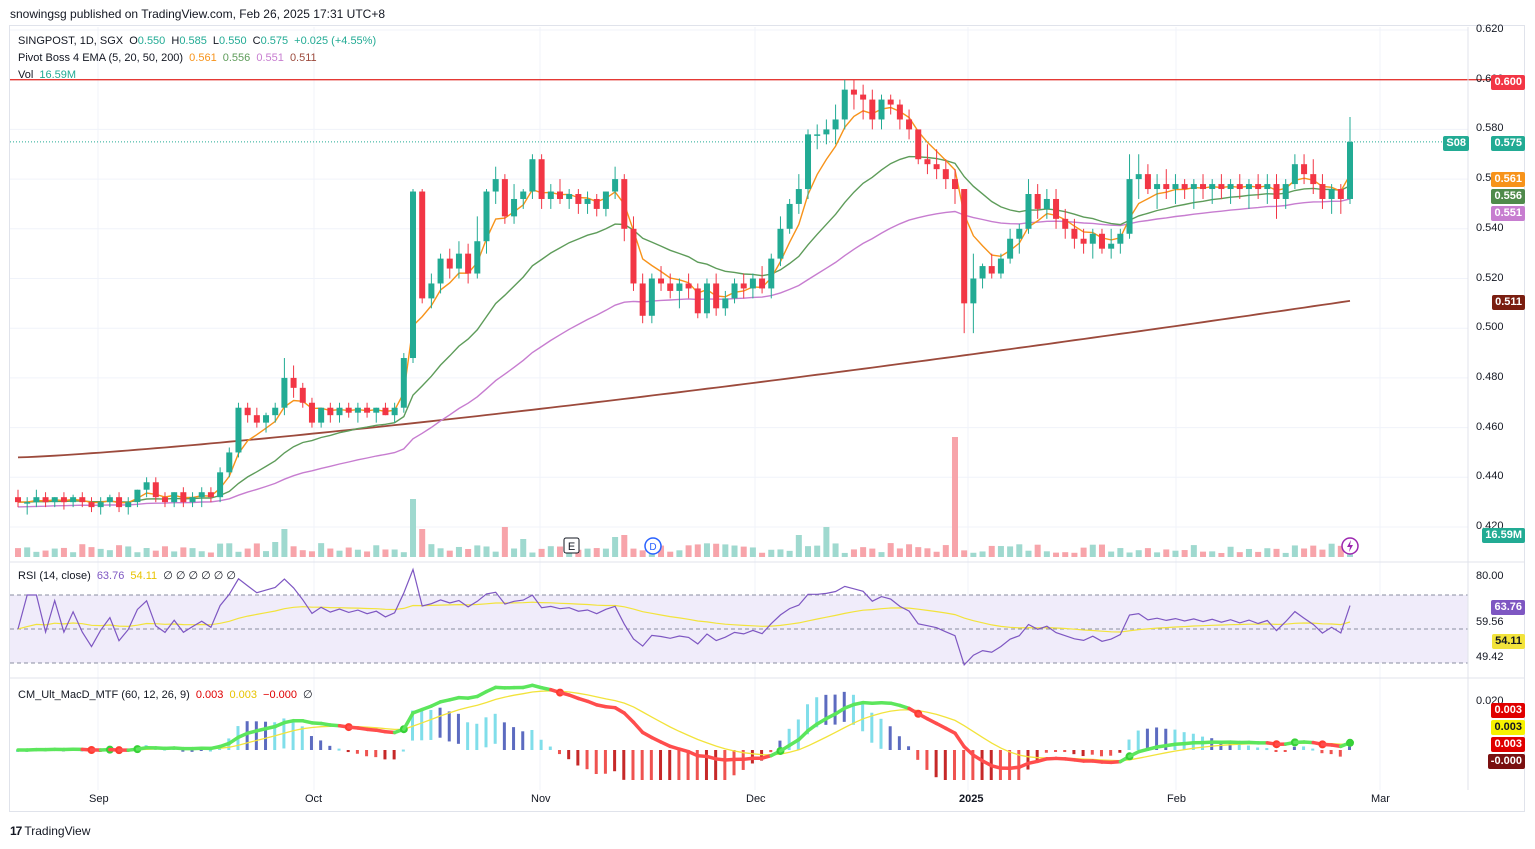 This screenshot has width=1535, height=849. What do you see at coordinates (314, 799) in the screenshot?
I see `time-tick: Oct` at bounding box center [314, 799].